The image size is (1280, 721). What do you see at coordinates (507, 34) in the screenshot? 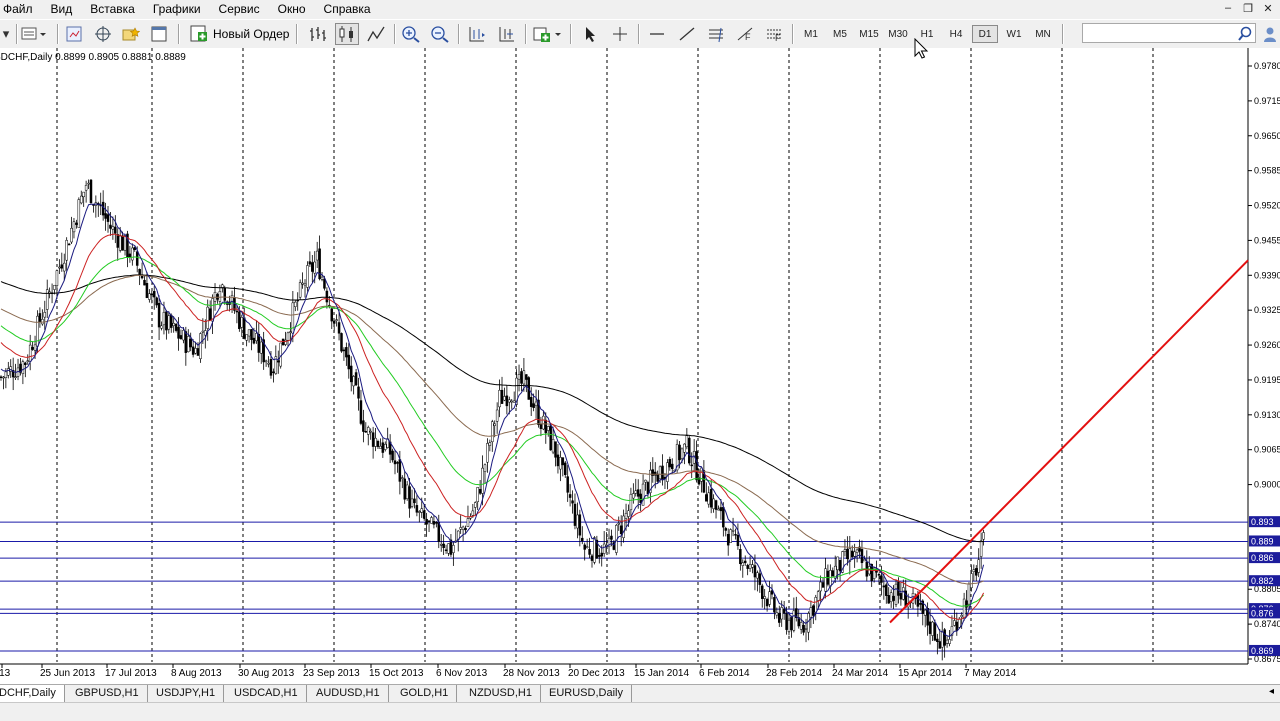
I see `autoscroll-icon` at bounding box center [507, 34].